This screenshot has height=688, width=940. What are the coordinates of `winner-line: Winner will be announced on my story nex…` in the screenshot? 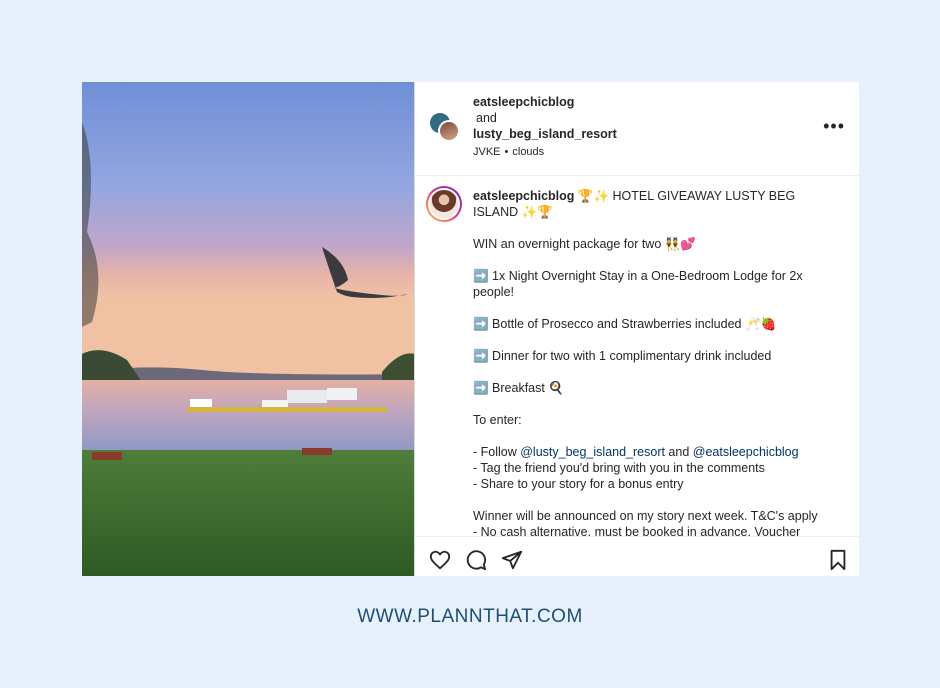 It's located at (645, 516).